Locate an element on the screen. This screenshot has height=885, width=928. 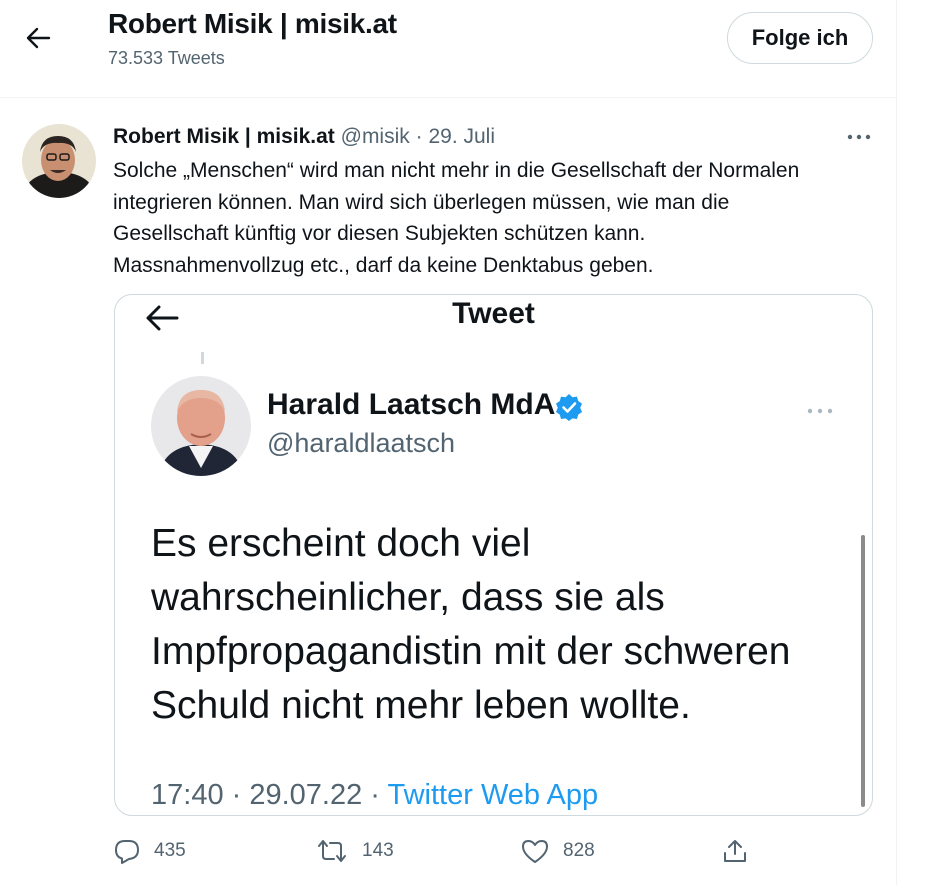
thread-connector is located at coordinates (202, 358).